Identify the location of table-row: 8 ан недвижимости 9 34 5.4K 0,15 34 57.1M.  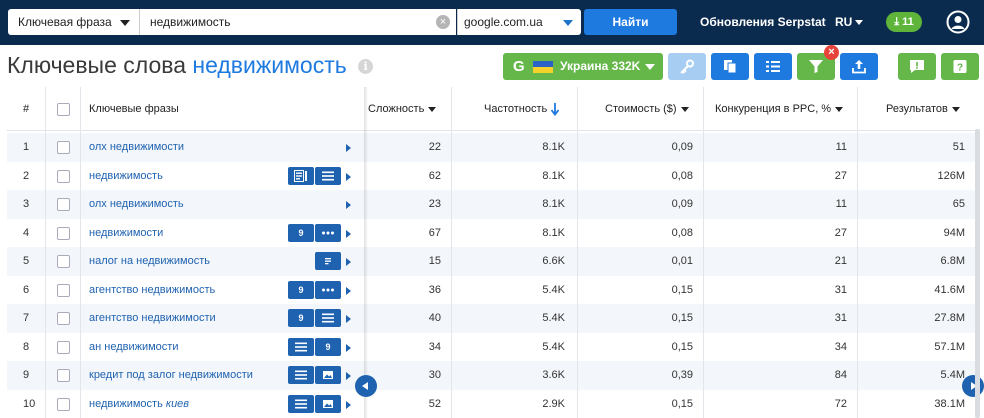
(492, 347).